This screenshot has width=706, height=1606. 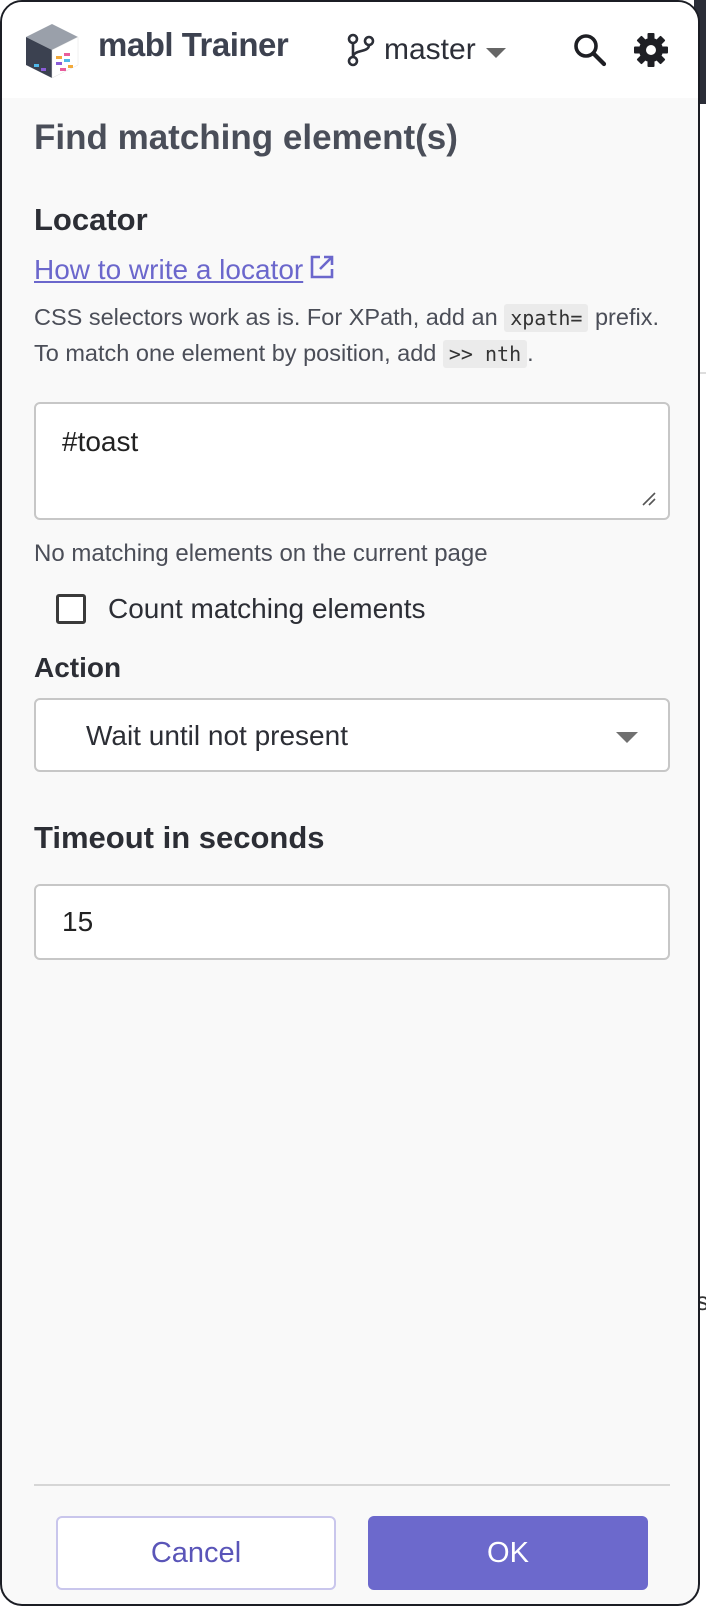 I want to click on locator-field: #toast, so click(x=352, y=461).